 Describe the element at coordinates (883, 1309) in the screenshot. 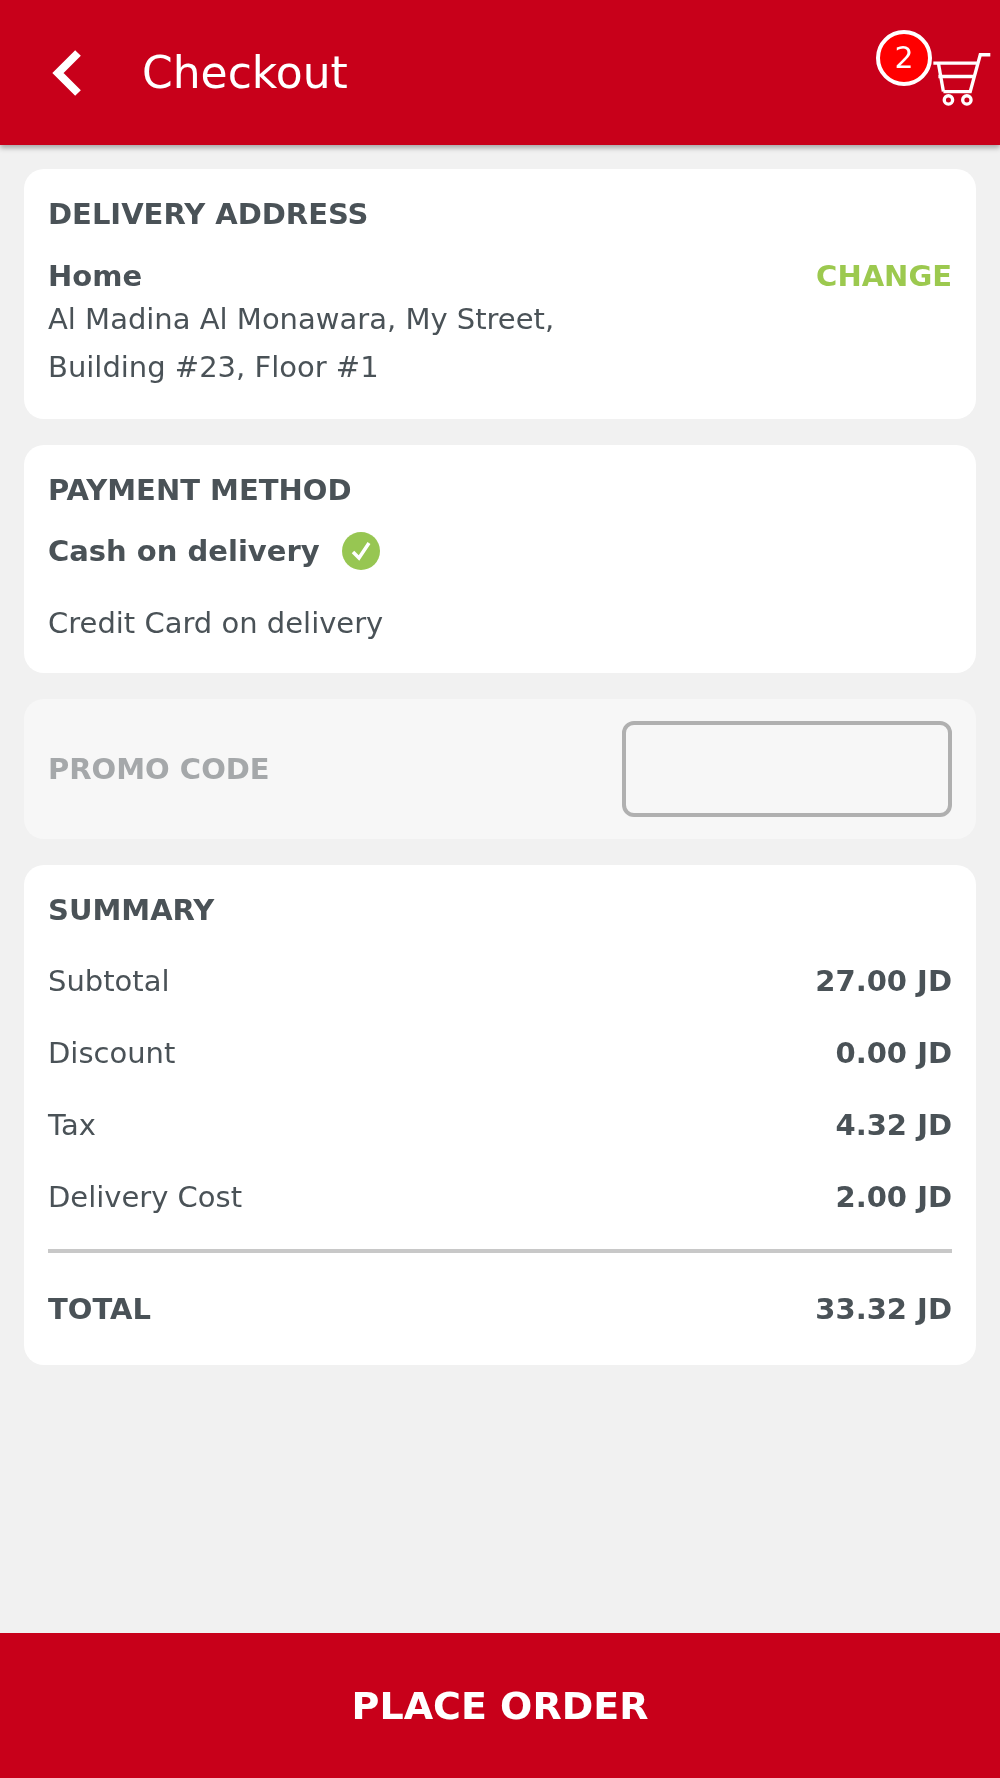

I see `total-value: 33.32 JD` at that location.